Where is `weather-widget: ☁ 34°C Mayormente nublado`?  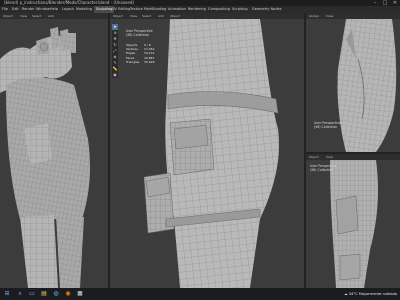
weather-widget: ☁ 34°C Mayormente nublado is located at coordinates (370, 294).